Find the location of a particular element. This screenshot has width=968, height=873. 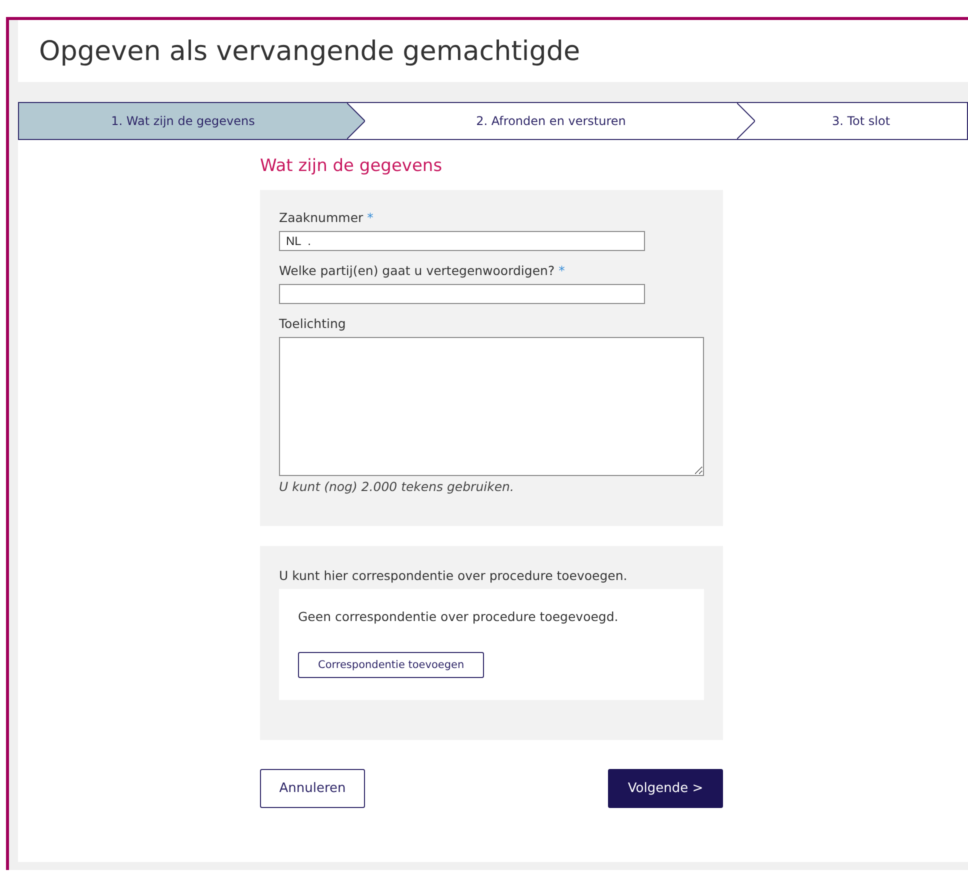

empty-message: Geen correspondentie over procedure toegevoegd. is located at coordinates (459, 616).